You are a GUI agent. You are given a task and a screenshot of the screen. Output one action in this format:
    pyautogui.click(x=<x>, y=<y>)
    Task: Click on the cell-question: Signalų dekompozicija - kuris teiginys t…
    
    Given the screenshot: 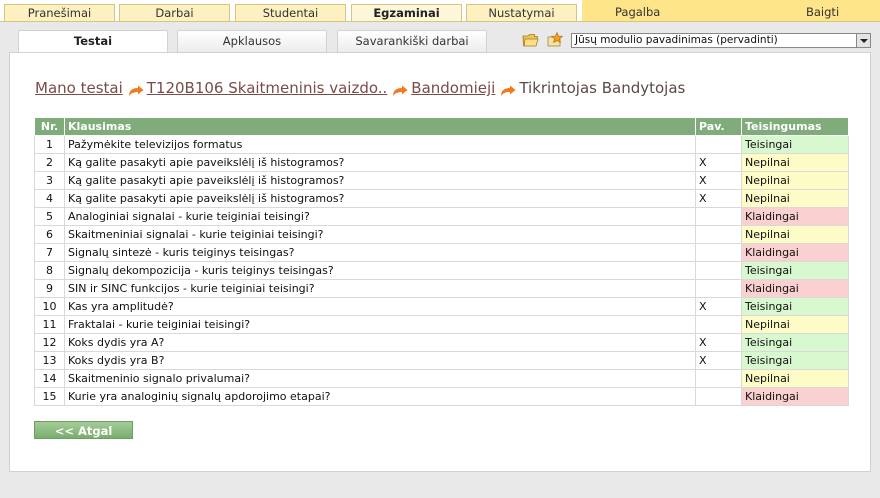 What is the action you would take?
    pyautogui.click(x=380, y=270)
    